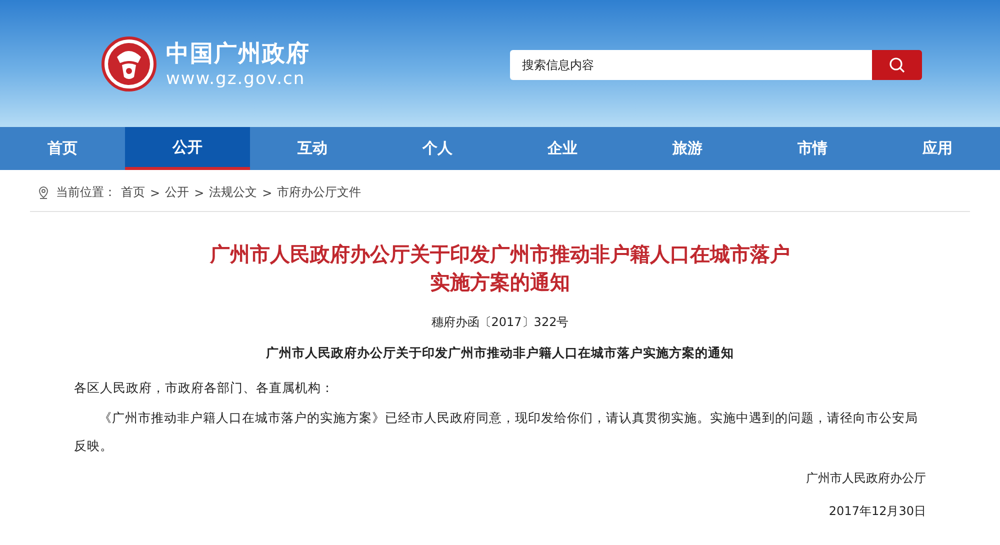  I want to click on nav-tab: 旅游, so click(687, 148).